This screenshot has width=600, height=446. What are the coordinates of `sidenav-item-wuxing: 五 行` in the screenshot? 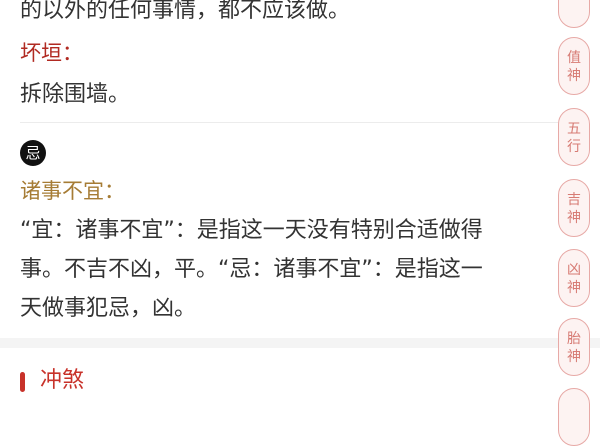 It's located at (574, 137).